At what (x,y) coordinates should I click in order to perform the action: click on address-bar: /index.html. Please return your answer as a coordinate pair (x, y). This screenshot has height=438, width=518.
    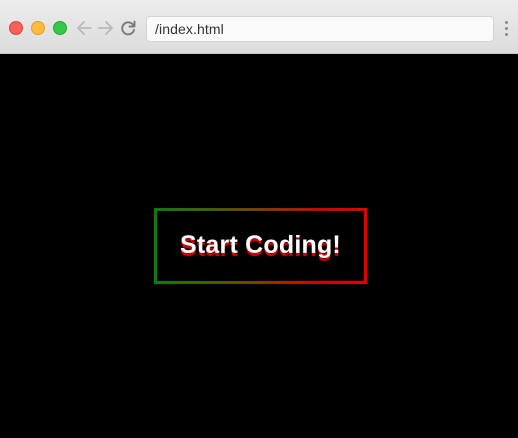
    Looking at the image, I should click on (320, 29).